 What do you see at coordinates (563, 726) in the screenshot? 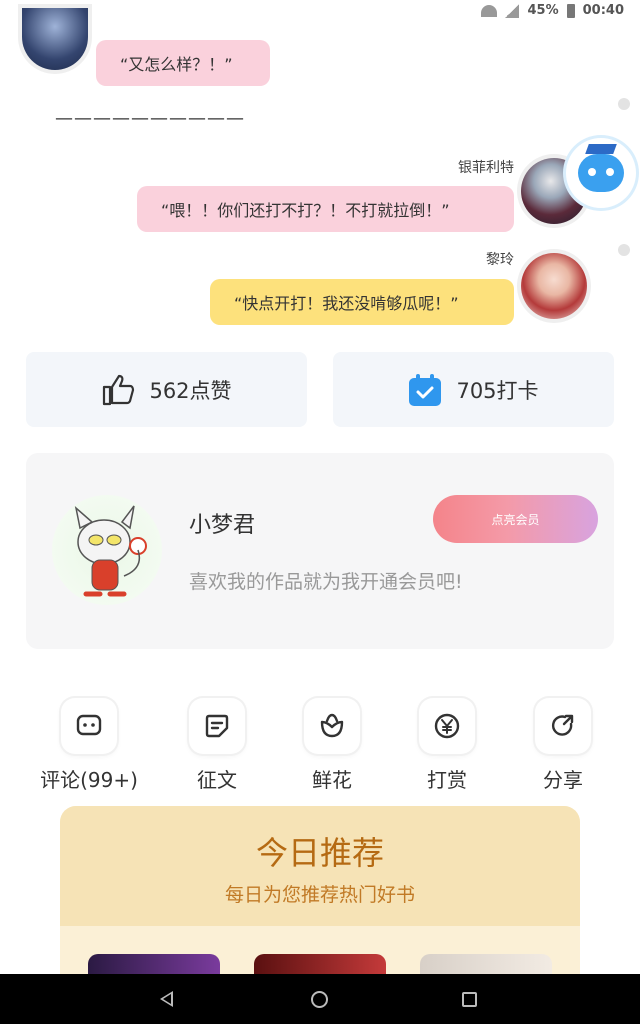
I see `share-icon` at bounding box center [563, 726].